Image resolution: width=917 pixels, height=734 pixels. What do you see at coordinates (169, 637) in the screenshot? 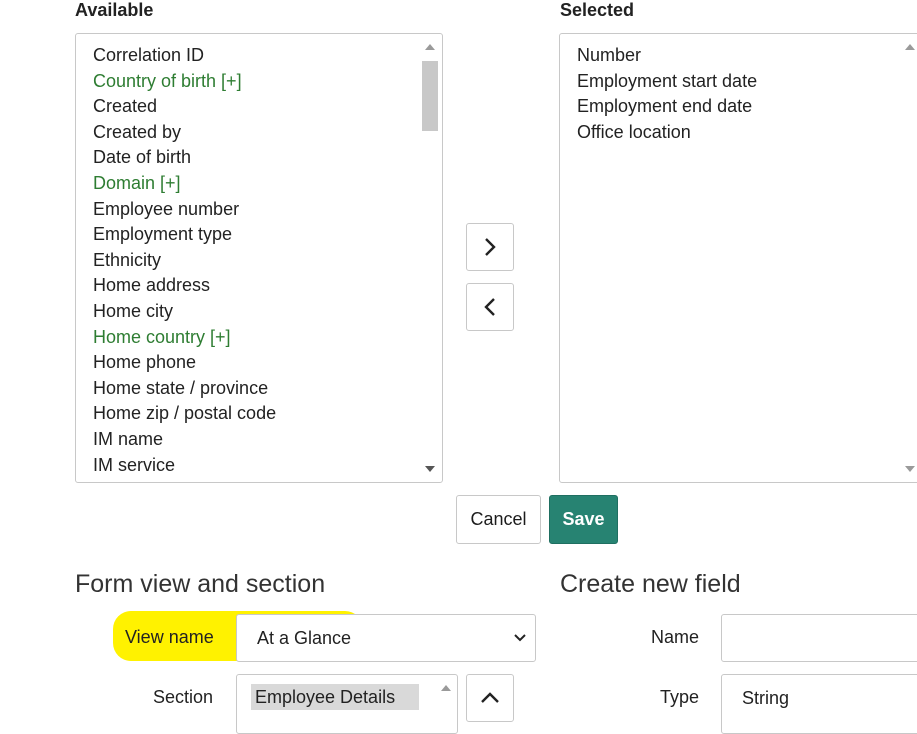
I see `view-name-label: View name` at bounding box center [169, 637].